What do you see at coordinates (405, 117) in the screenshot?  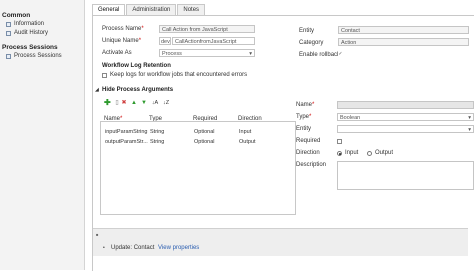 I see `argument-type-select: Boolean ▾` at bounding box center [405, 117].